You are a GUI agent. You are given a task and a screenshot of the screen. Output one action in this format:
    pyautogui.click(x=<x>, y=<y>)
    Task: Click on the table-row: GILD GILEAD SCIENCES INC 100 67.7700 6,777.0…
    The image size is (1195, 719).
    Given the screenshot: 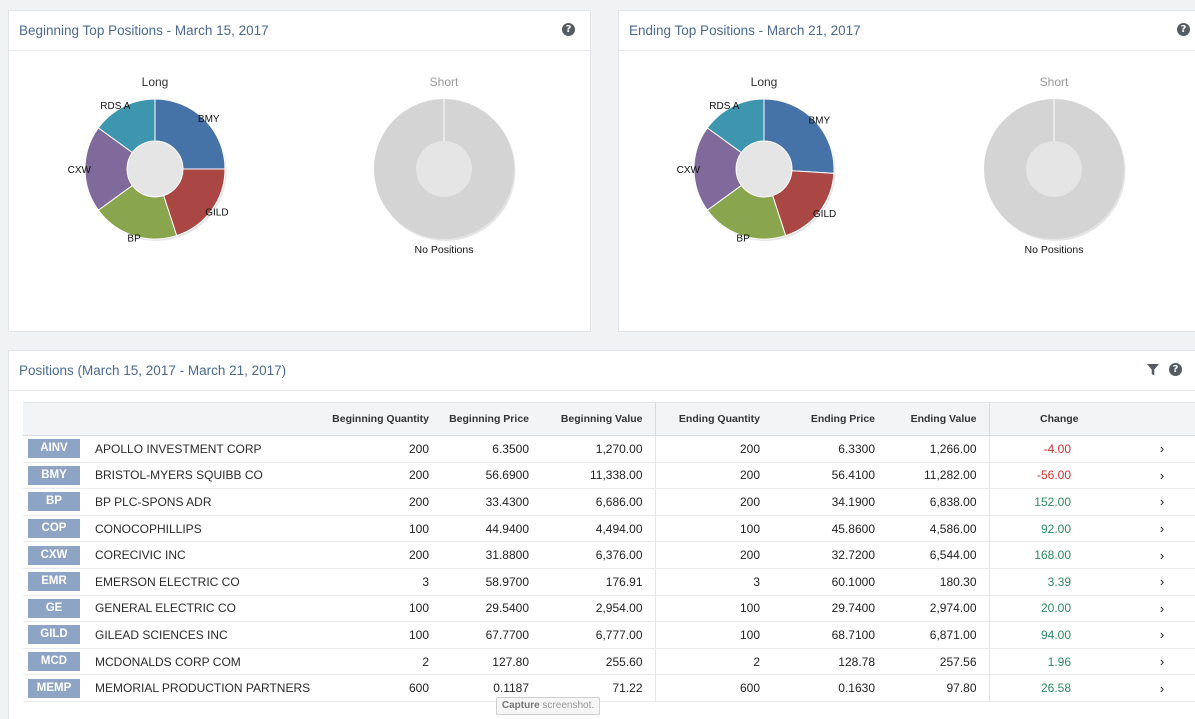 What is the action you would take?
    pyautogui.click(x=609, y=635)
    